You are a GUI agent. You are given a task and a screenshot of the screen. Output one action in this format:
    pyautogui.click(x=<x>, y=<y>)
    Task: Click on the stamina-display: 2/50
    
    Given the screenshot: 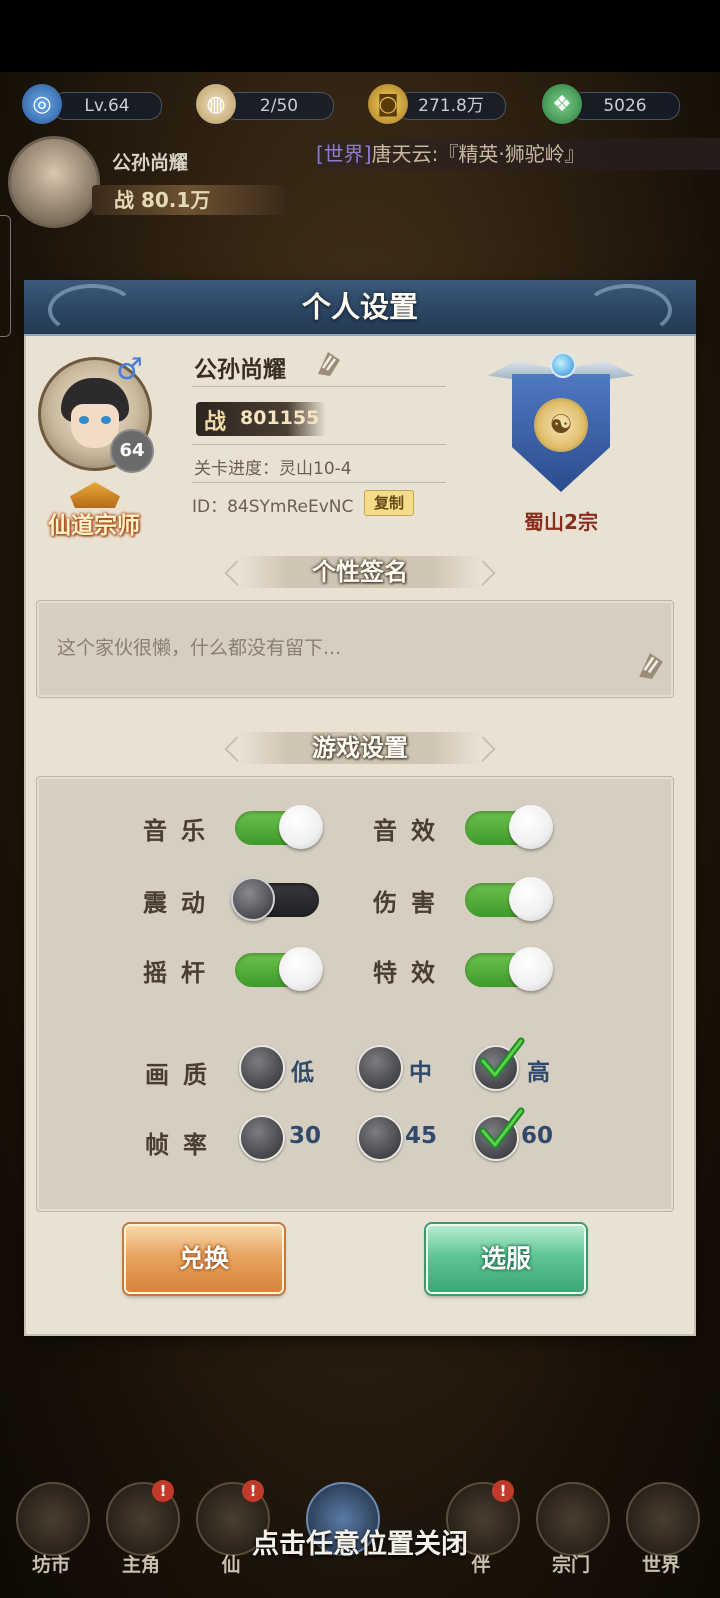 What is the action you would take?
    pyautogui.click(x=279, y=106)
    